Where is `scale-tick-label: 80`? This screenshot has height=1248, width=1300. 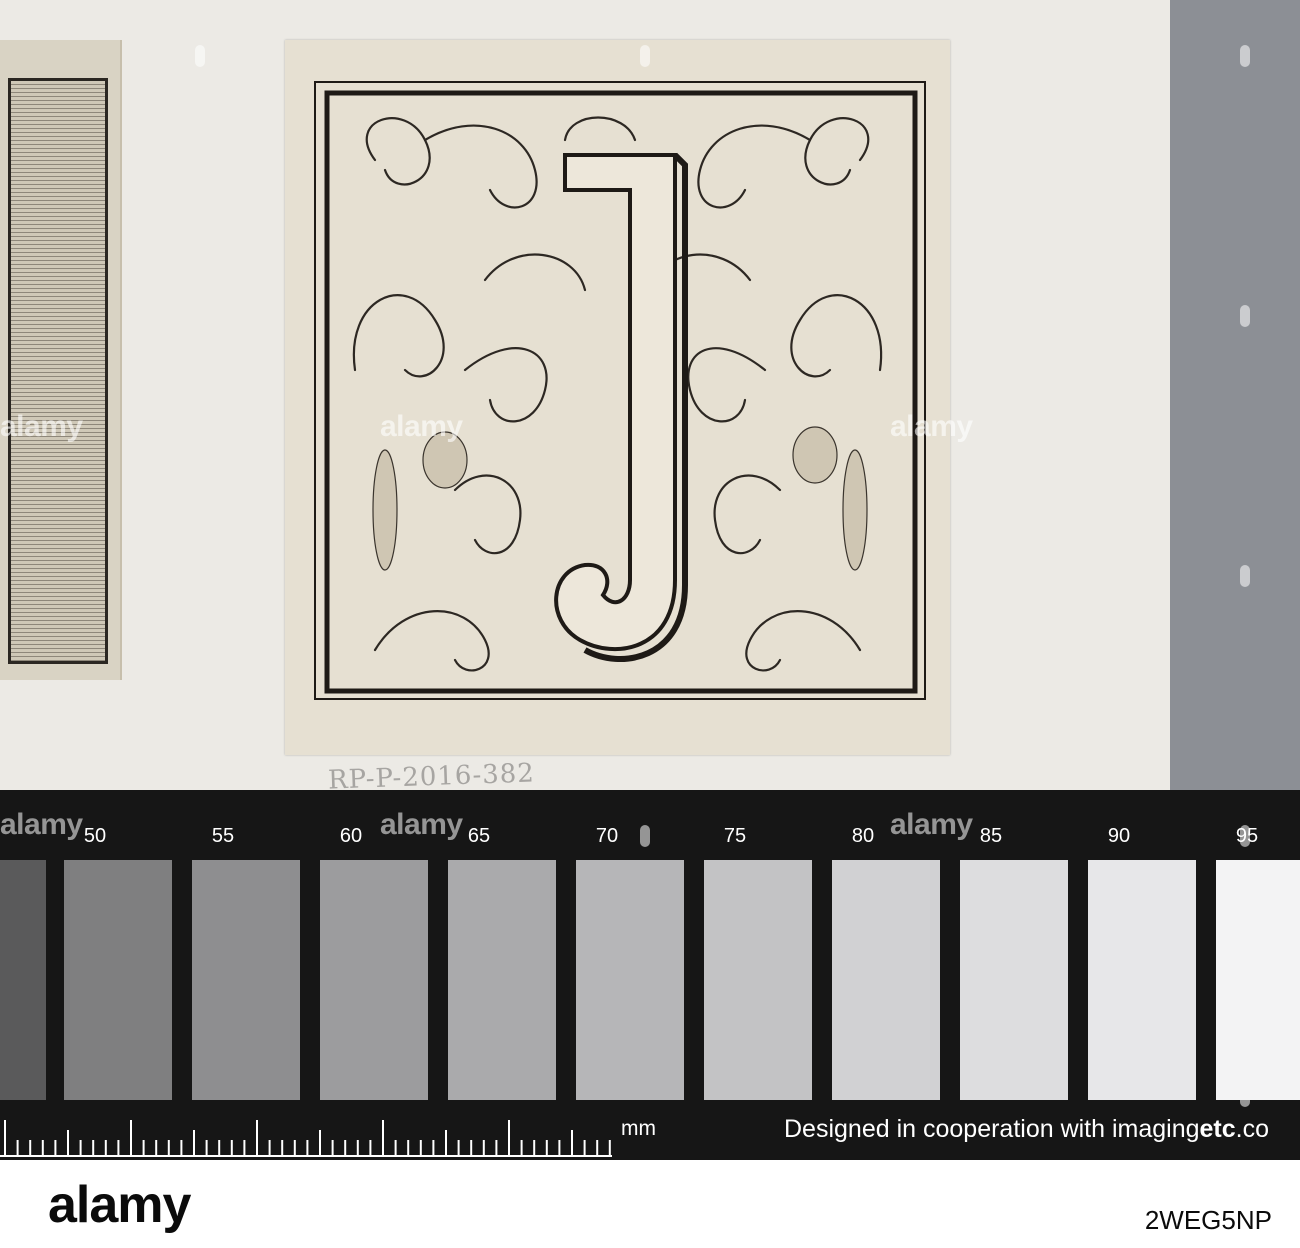
scale-tick-label: 80 is located at coordinates (863, 836).